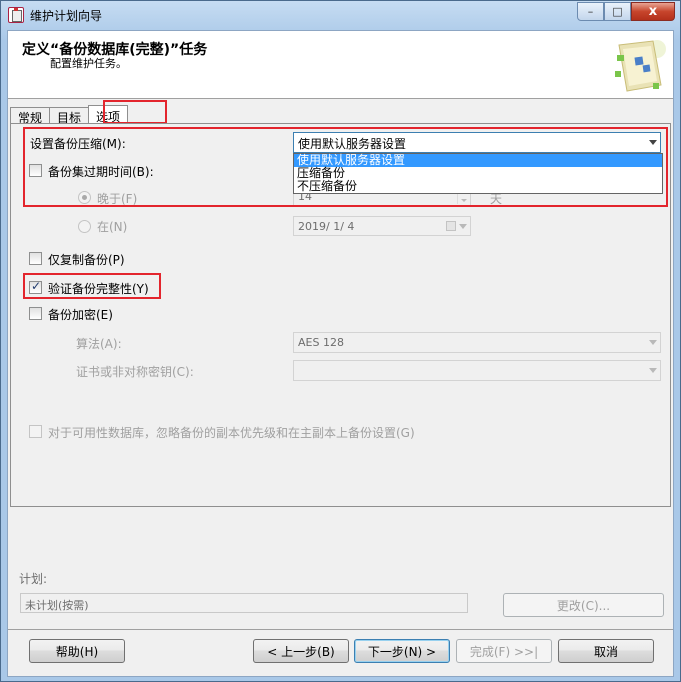 The image size is (681, 682). Describe the element at coordinates (590, 11) in the screenshot. I see `minimize-button: –` at that location.